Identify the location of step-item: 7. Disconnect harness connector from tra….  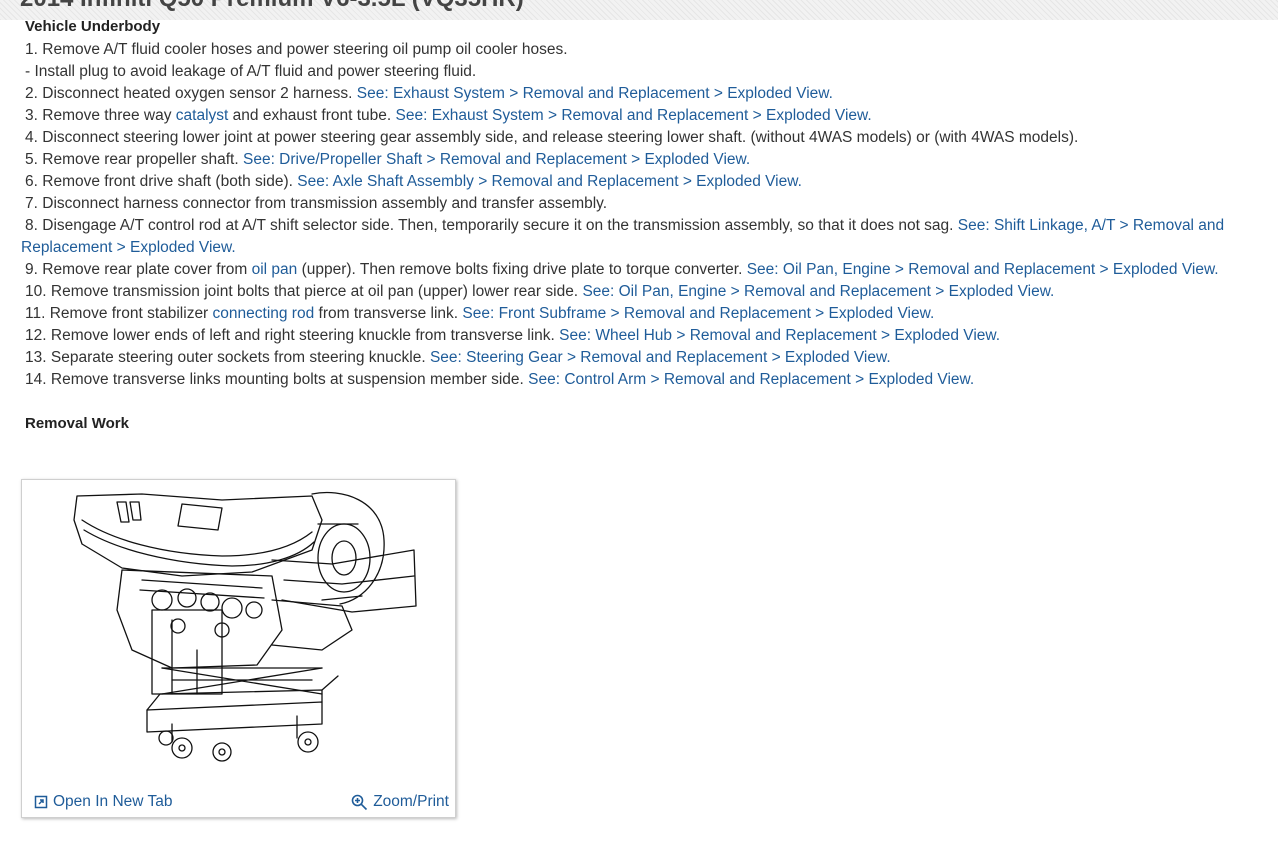
(643, 204).